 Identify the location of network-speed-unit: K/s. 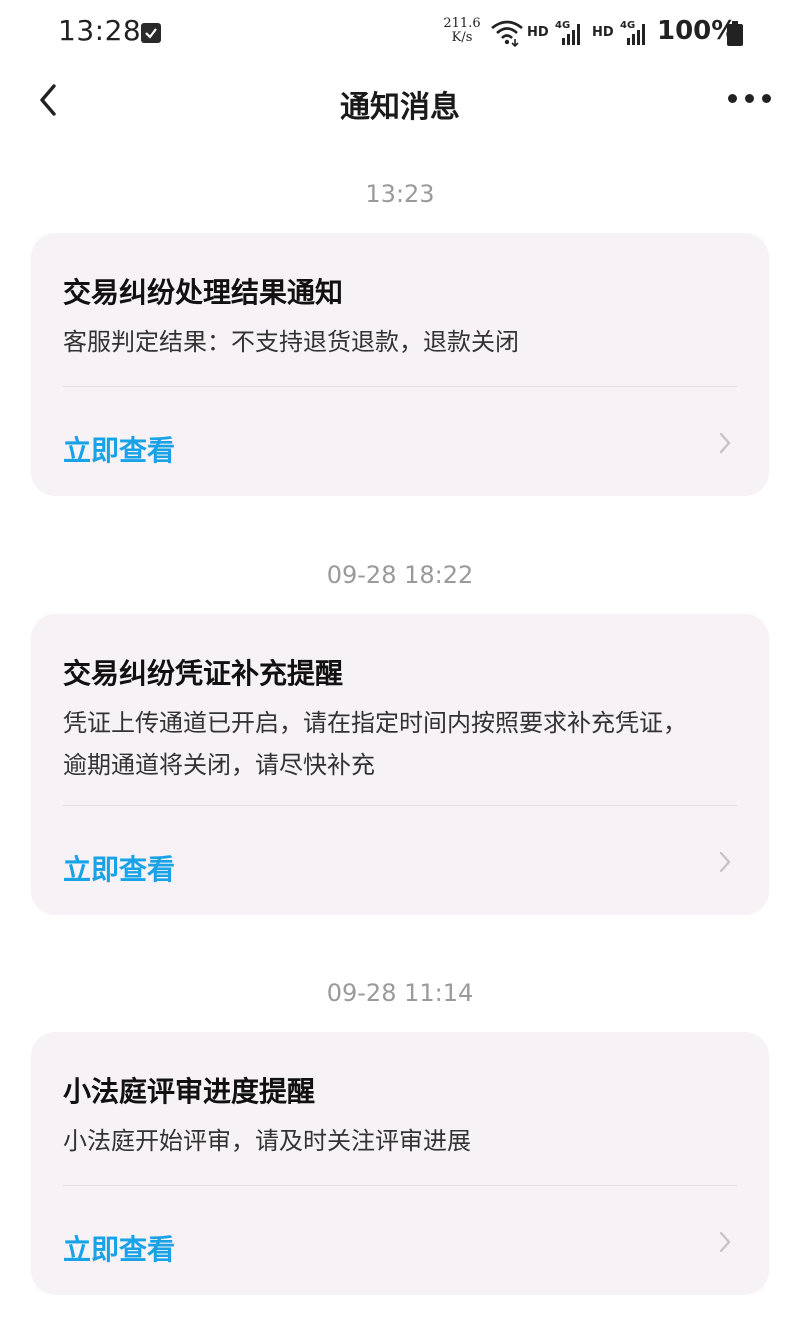
(462, 37).